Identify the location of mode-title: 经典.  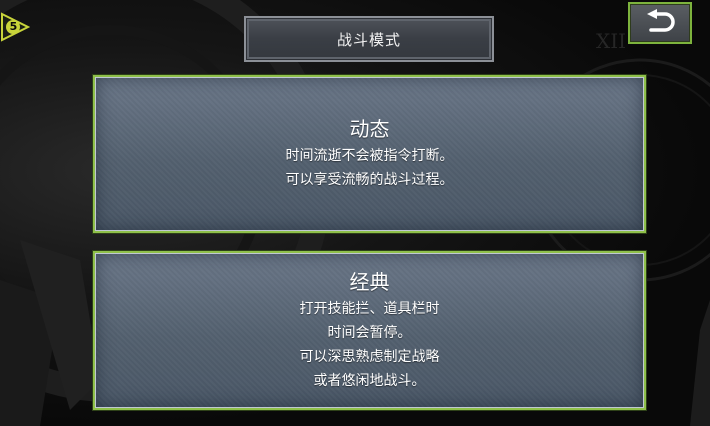
(369, 281).